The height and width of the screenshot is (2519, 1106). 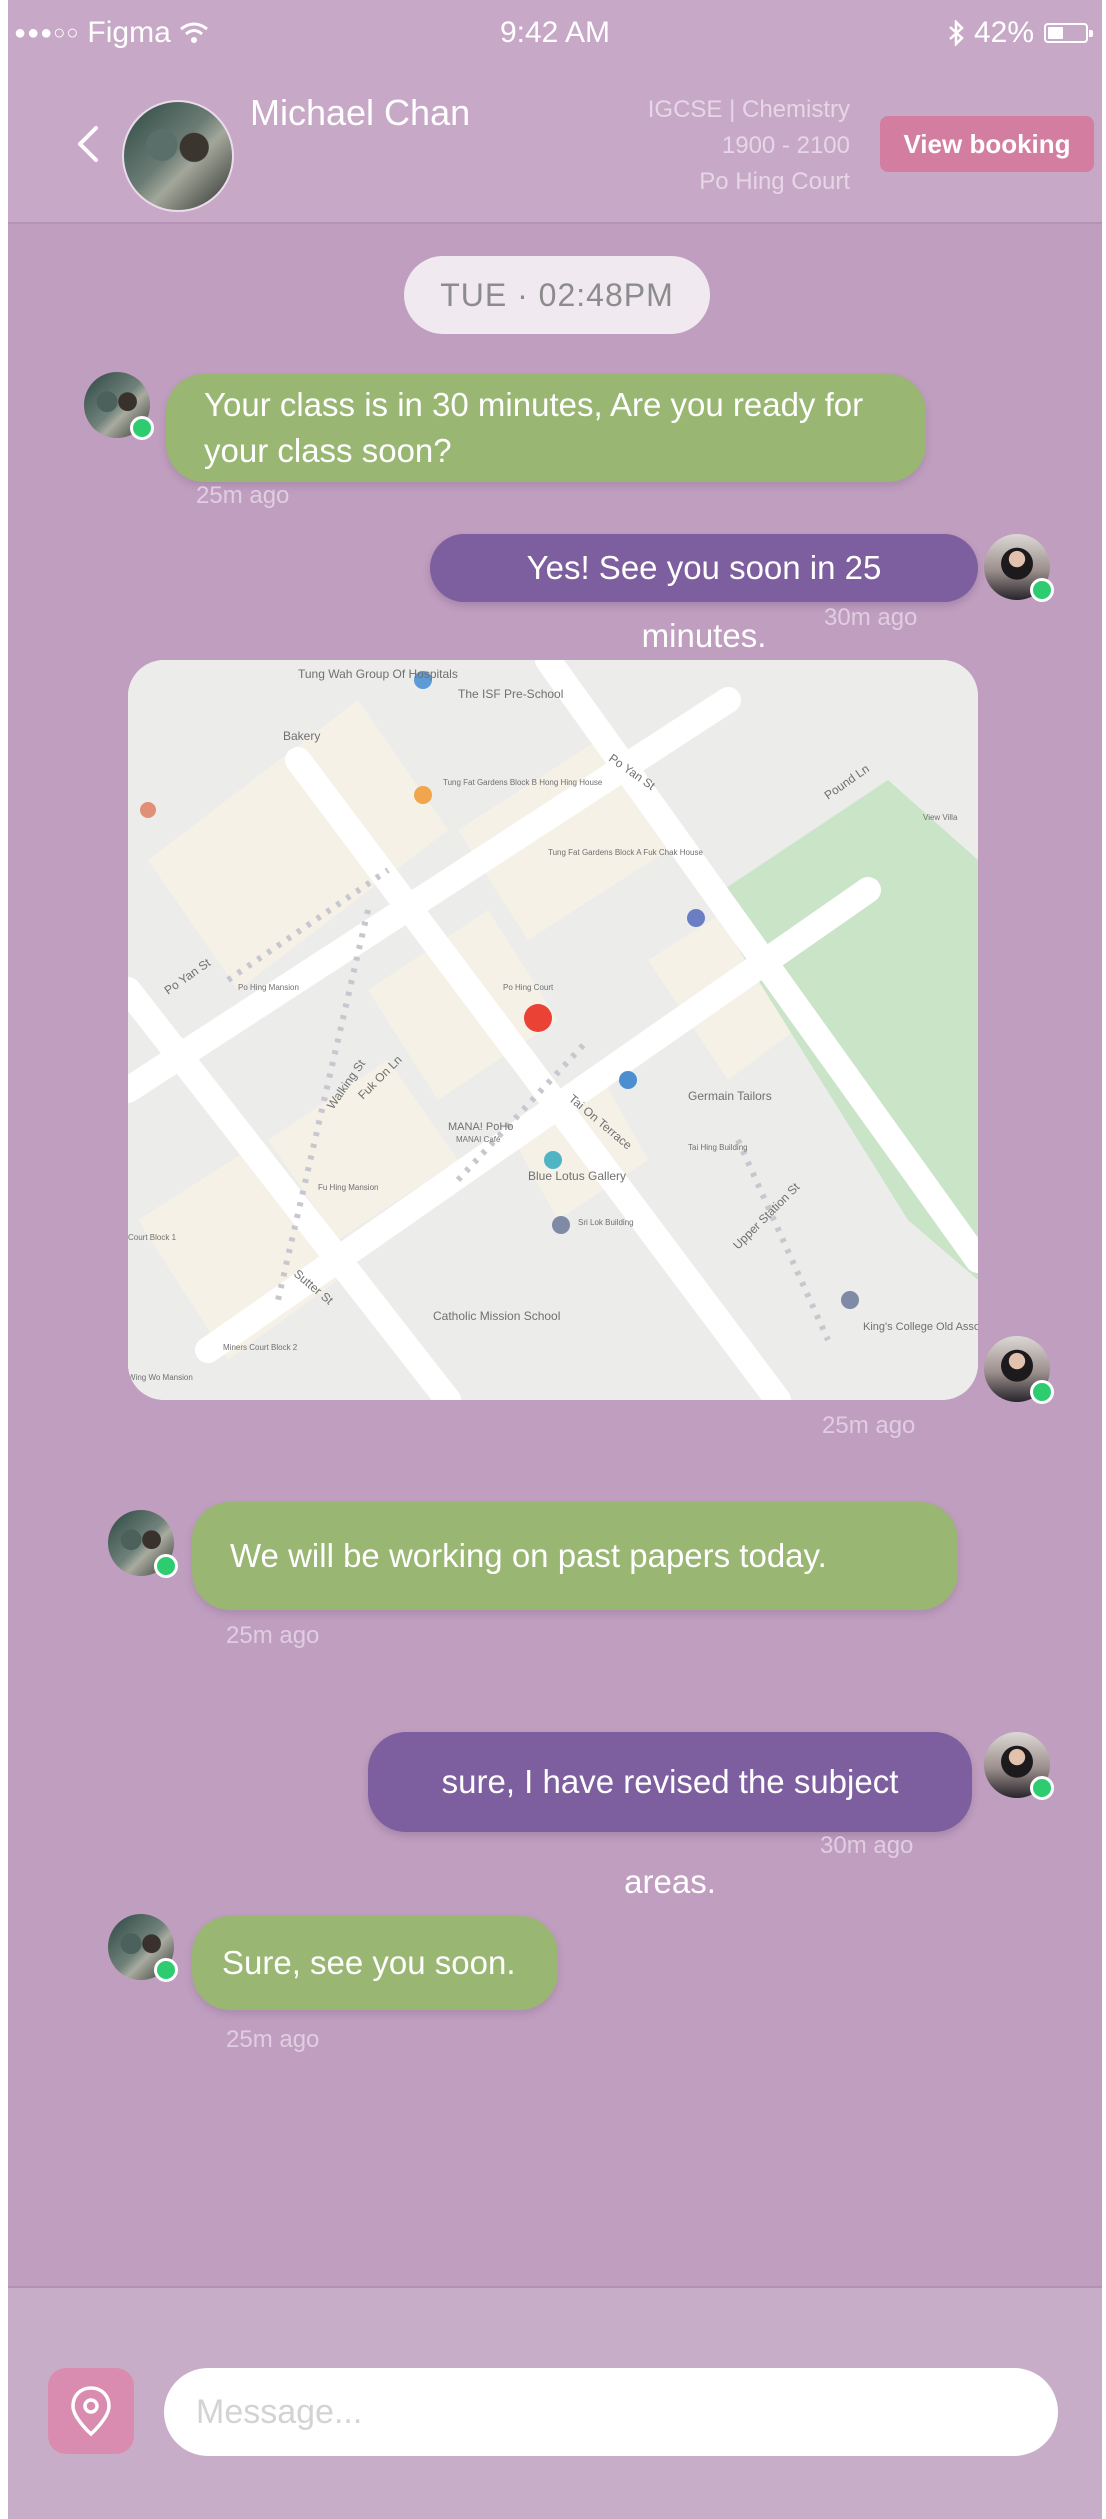 I want to click on battery-level, so click(x=1056, y=33).